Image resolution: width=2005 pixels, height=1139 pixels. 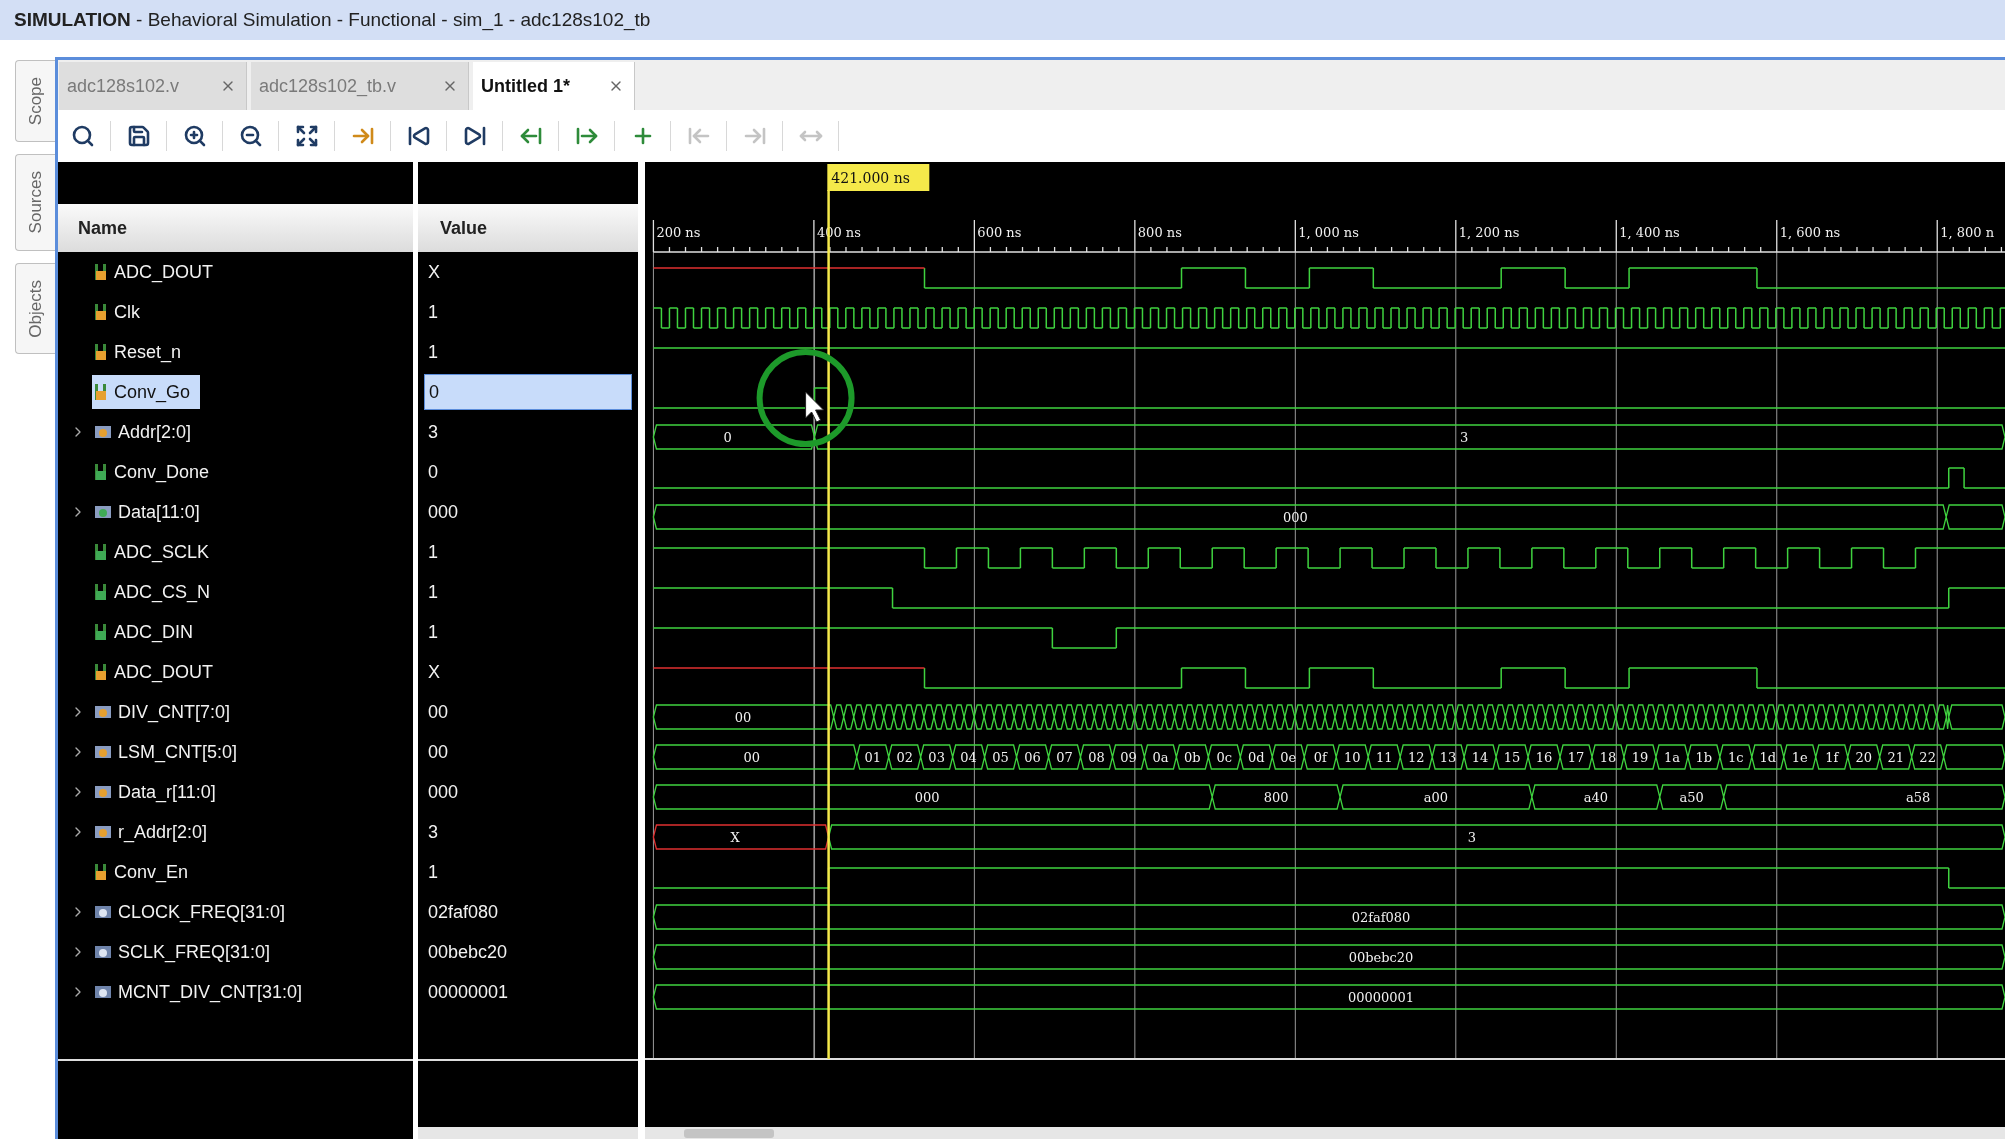 I want to click on bus-value-label: X, so click(x=735, y=837).